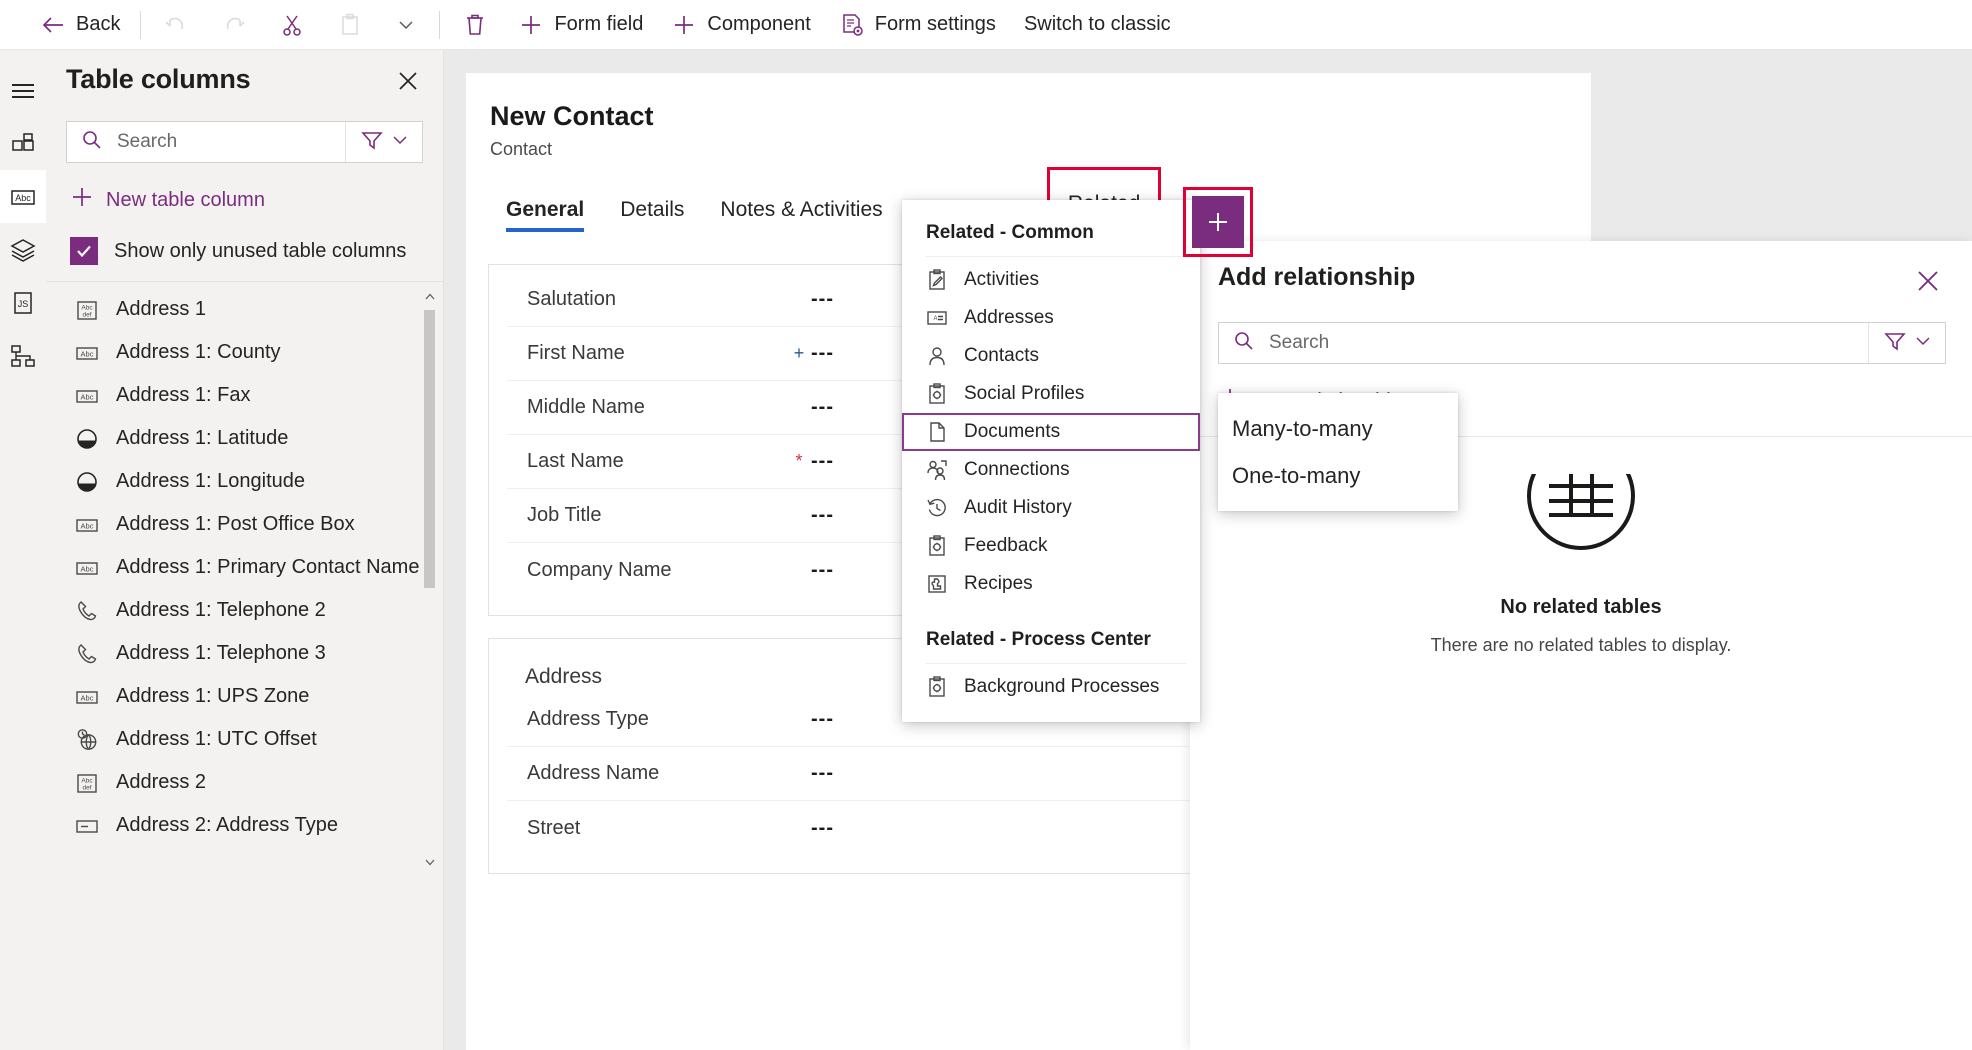  Describe the element at coordinates (23, 90) in the screenshot. I see `hamburger-menu-icon` at that location.